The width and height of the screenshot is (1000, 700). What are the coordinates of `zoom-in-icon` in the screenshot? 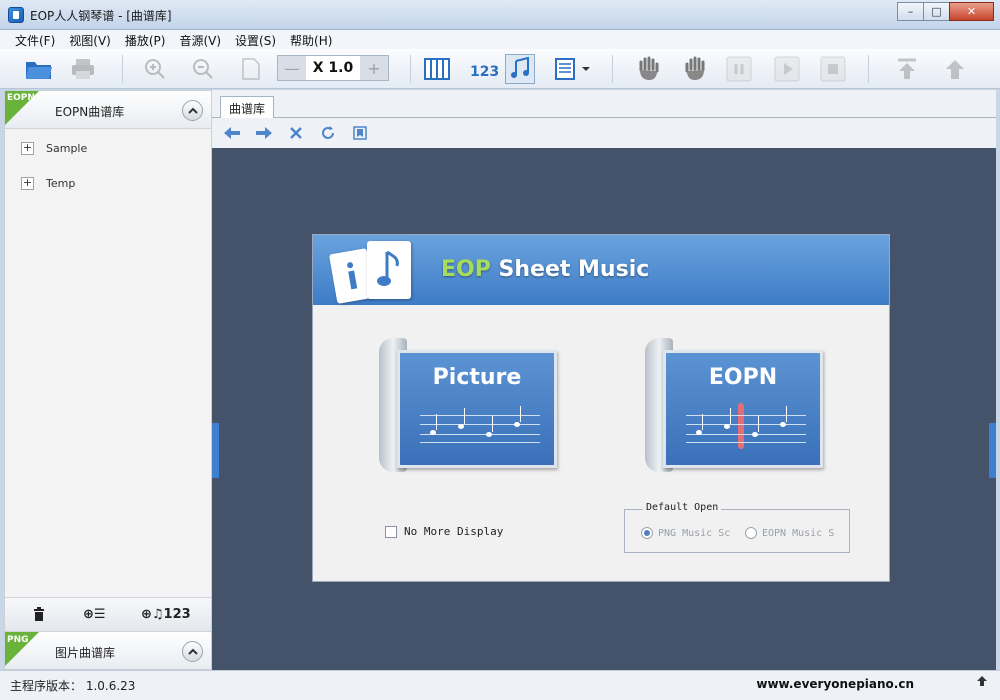 It's located at (155, 69).